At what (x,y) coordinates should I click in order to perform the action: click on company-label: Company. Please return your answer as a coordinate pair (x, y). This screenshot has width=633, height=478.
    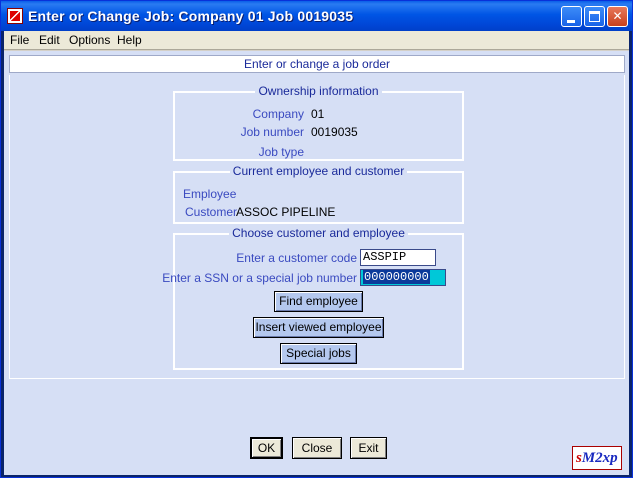
    Looking at the image, I should click on (278, 114).